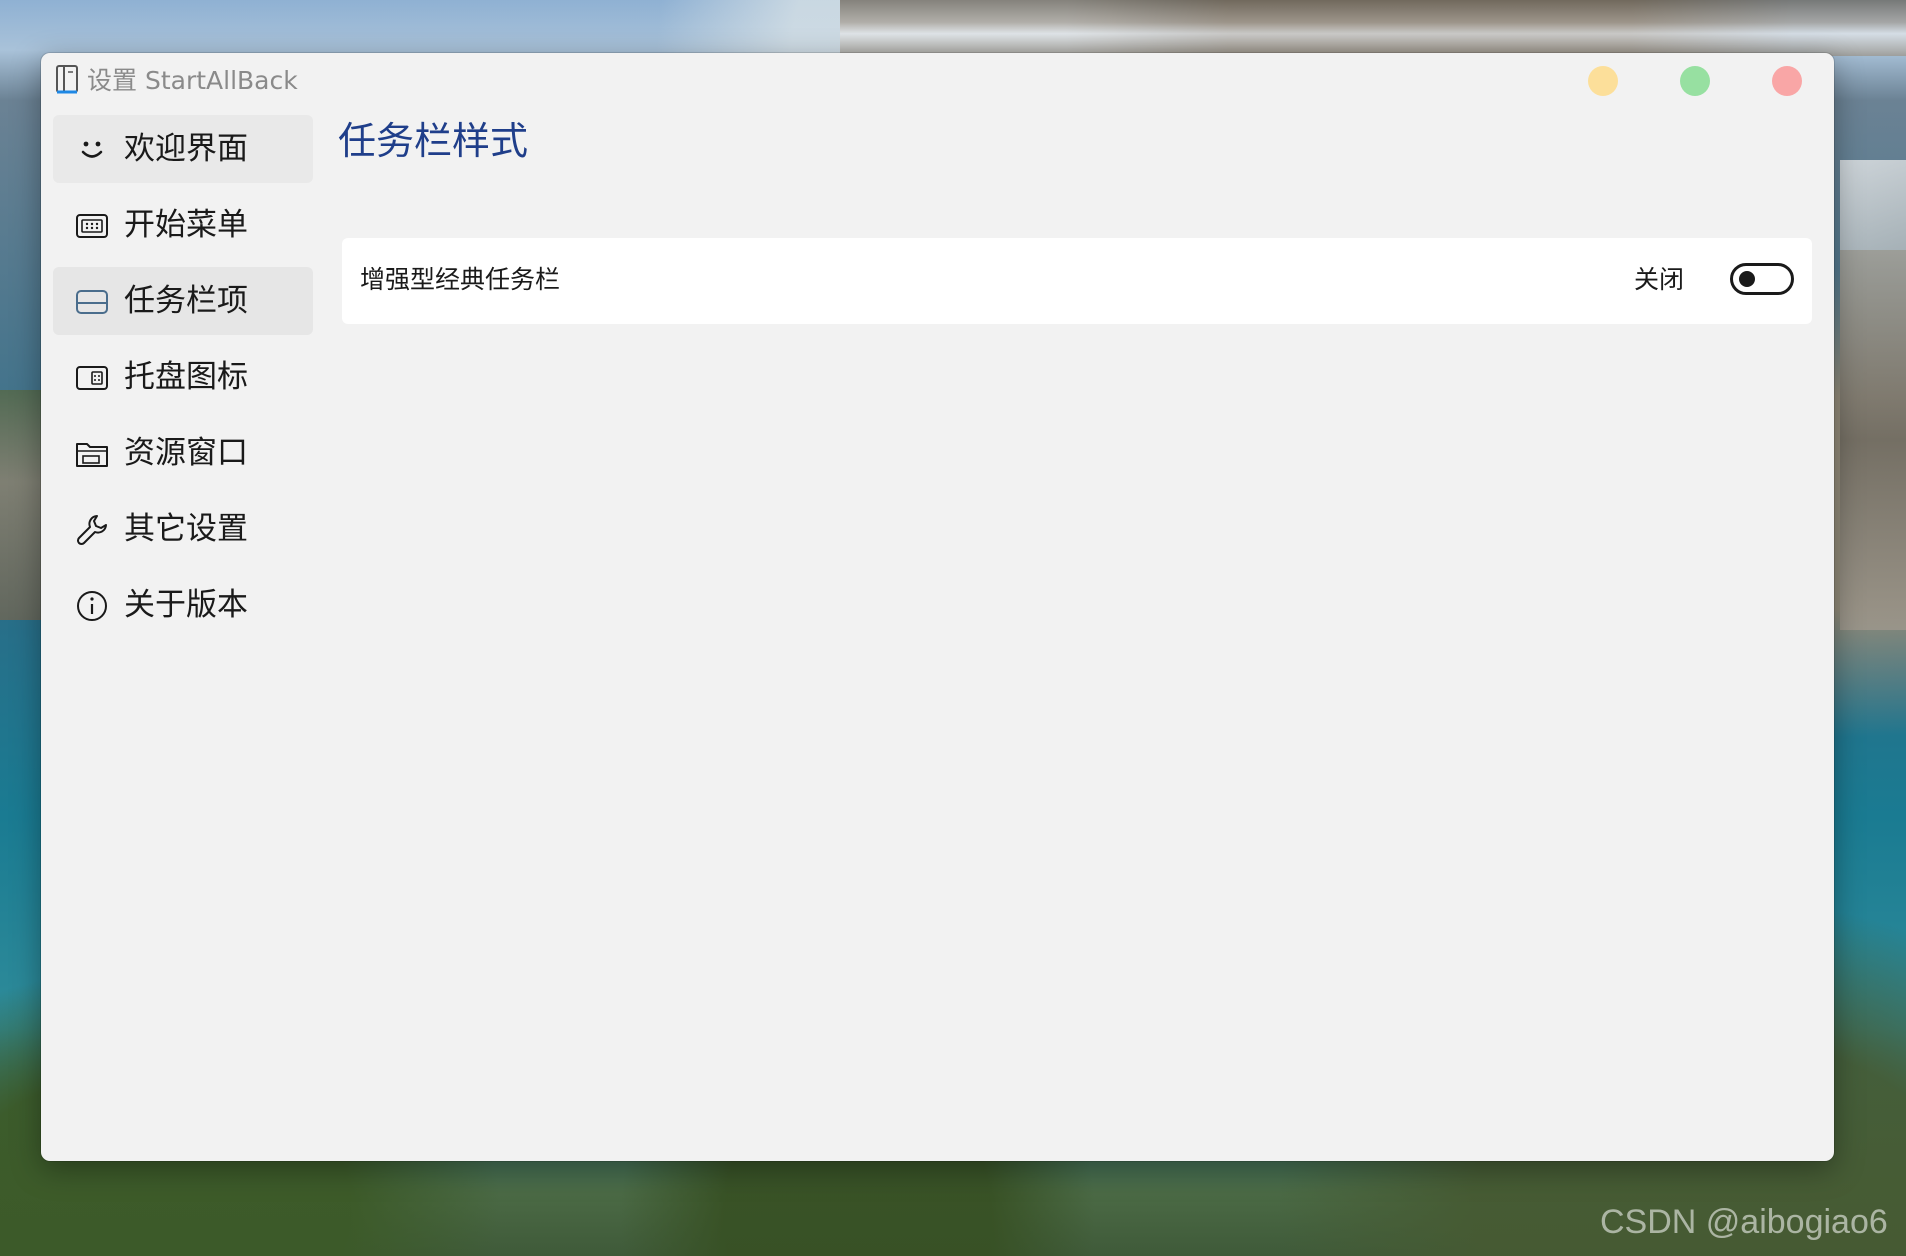 This screenshot has height=1256, width=1906. Describe the element at coordinates (186, 453) in the screenshot. I see `sidebar-item-label: 资源窗口` at that location.